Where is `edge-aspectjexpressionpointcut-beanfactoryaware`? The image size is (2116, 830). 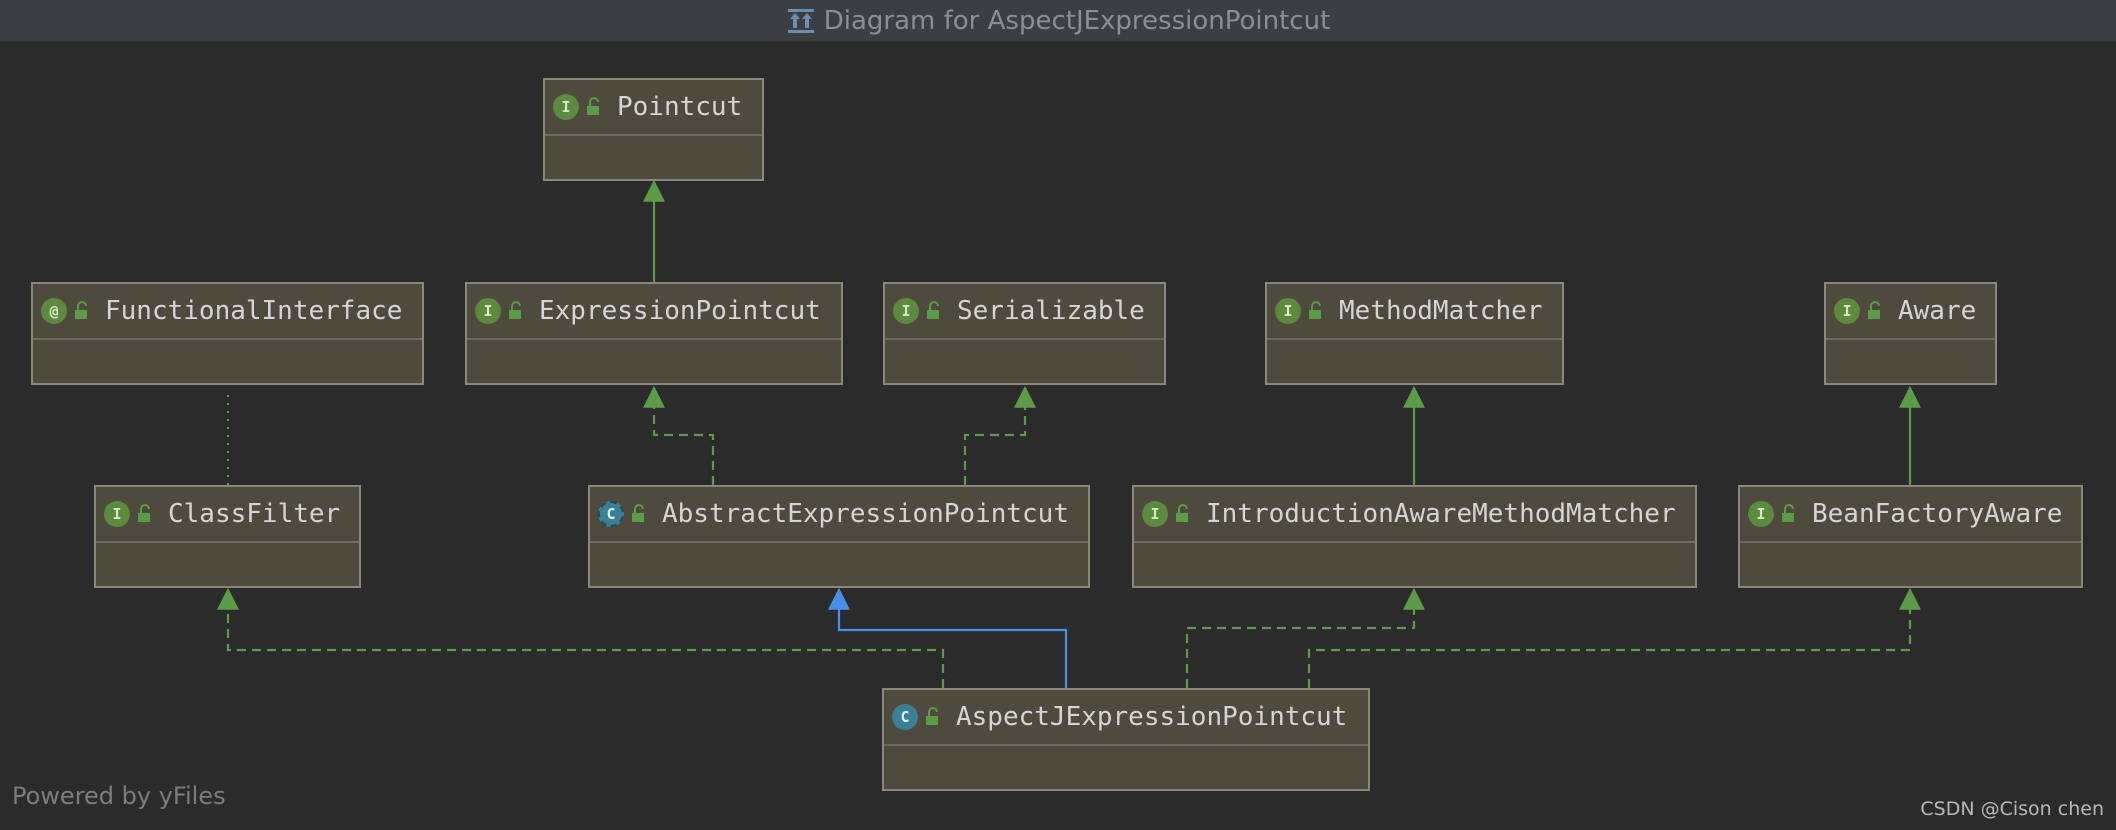
edge-aspectjexpressionpointcut-beanfactoryaware is located at coordinates (1614, 637).